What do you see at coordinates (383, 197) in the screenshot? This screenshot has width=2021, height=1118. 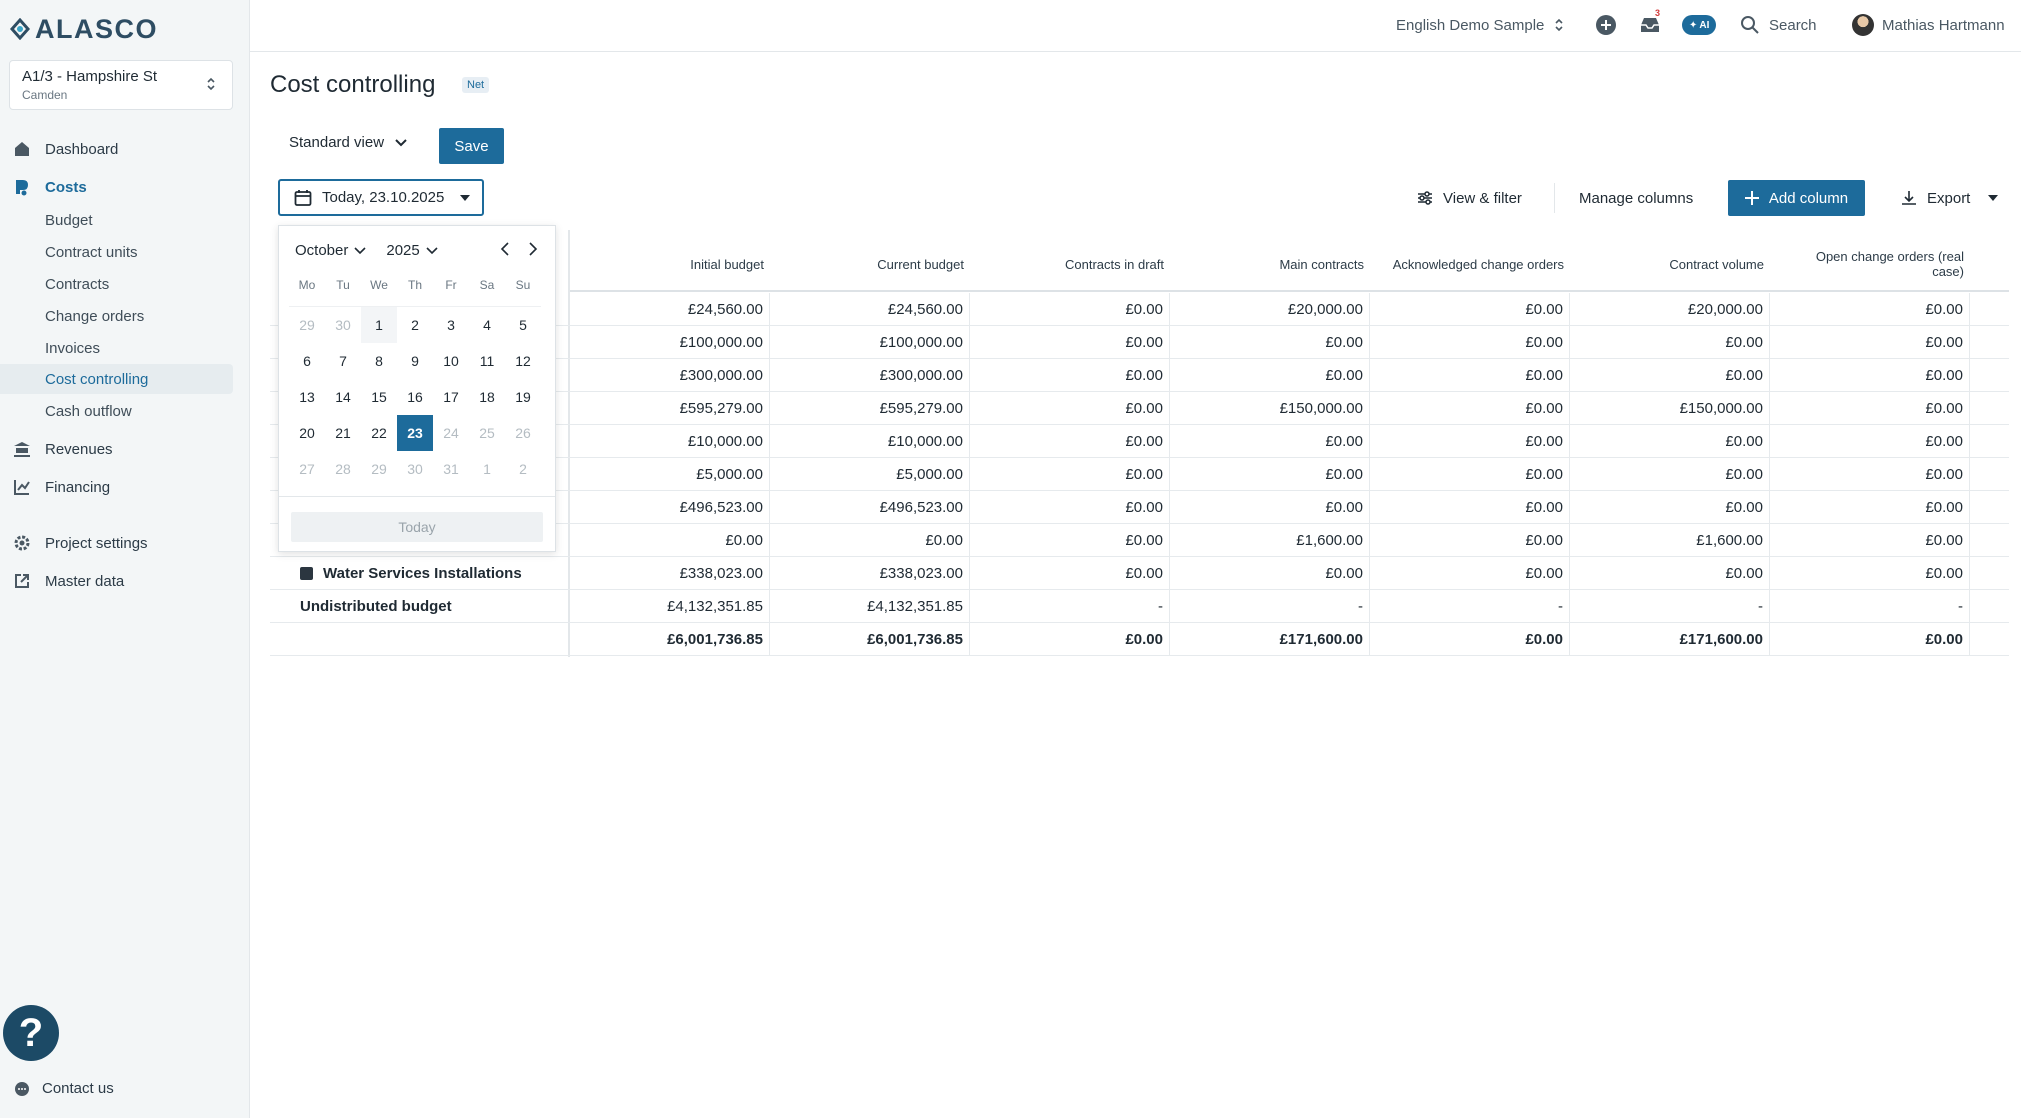 I see `date-label: Today, 23.10.2025` at bounding box center [383, 197].